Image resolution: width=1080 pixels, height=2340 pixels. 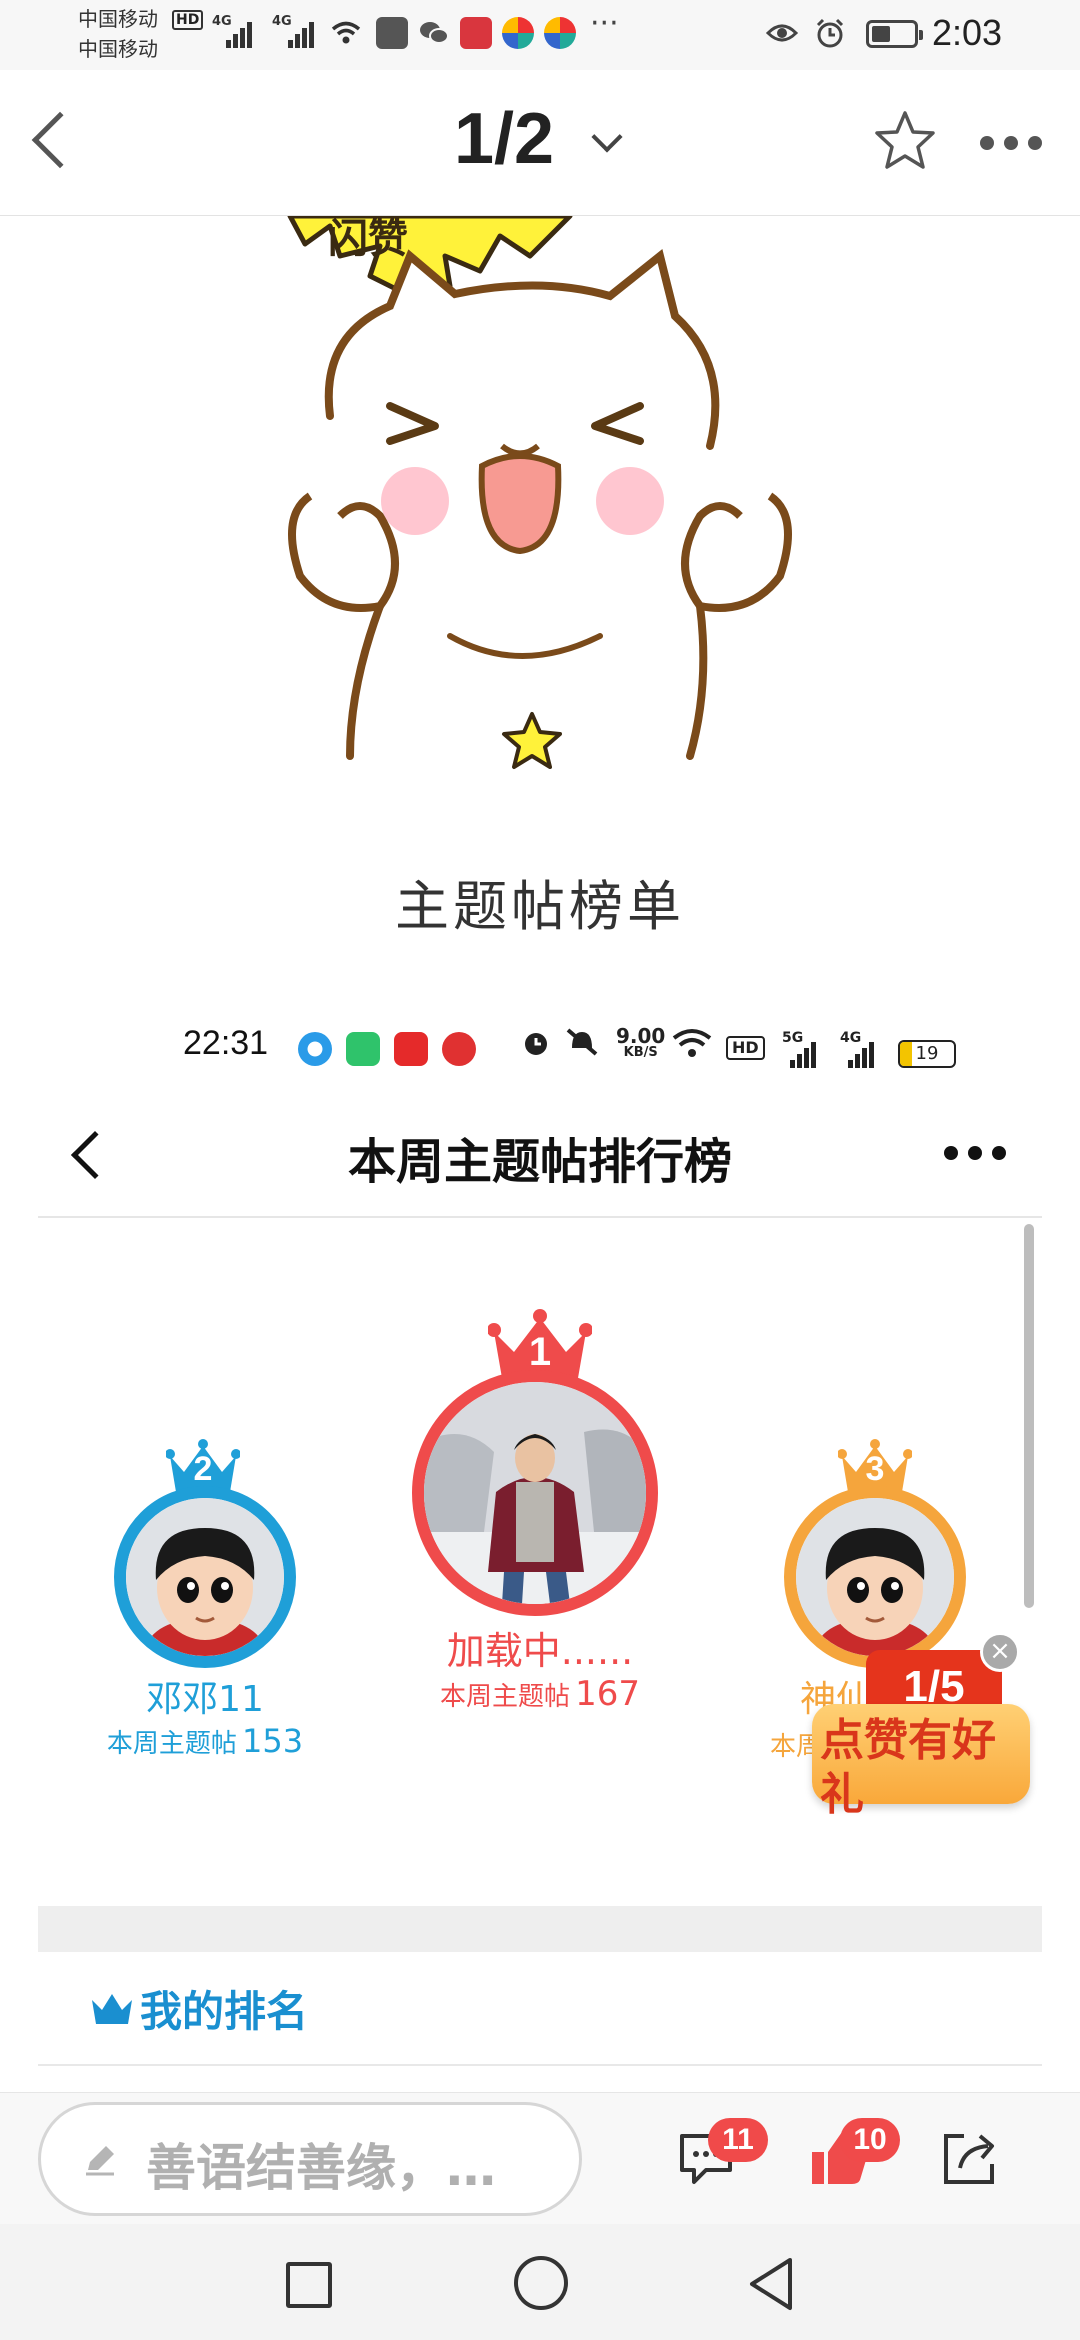 I want to click on embedded-battery-icon: 19, so click(x=927, y=1054).